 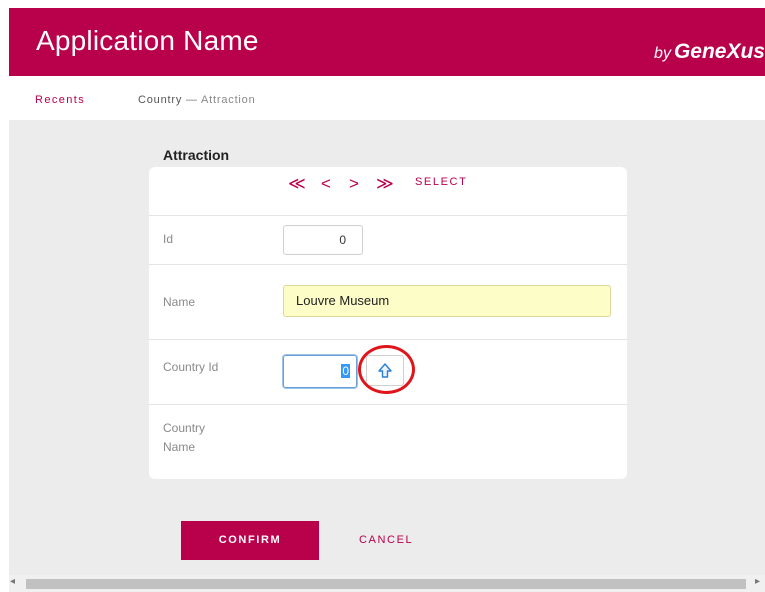 I want to click on field-row-country-id: Country Id 0, so click(x=388, y=372).